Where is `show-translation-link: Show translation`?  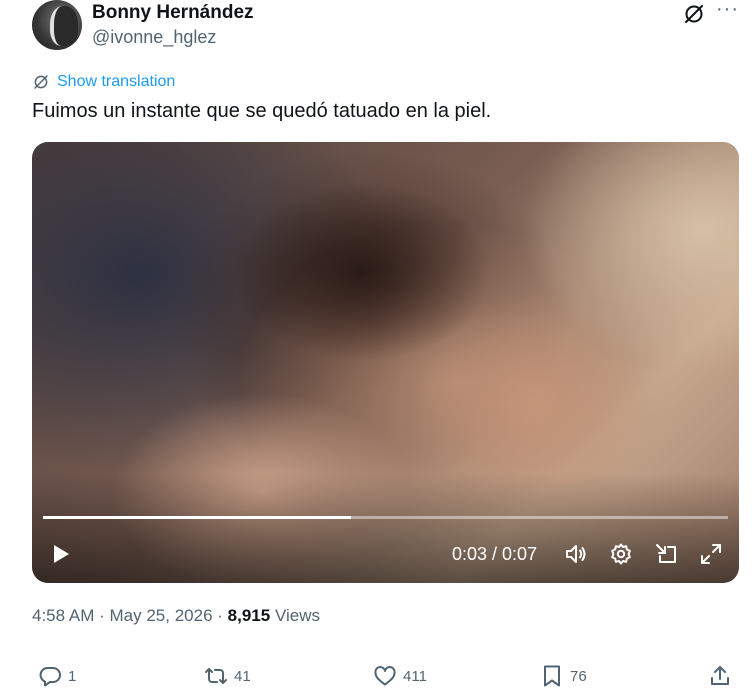 show-translation-link: Show translation is located at coordinates (103, 82).